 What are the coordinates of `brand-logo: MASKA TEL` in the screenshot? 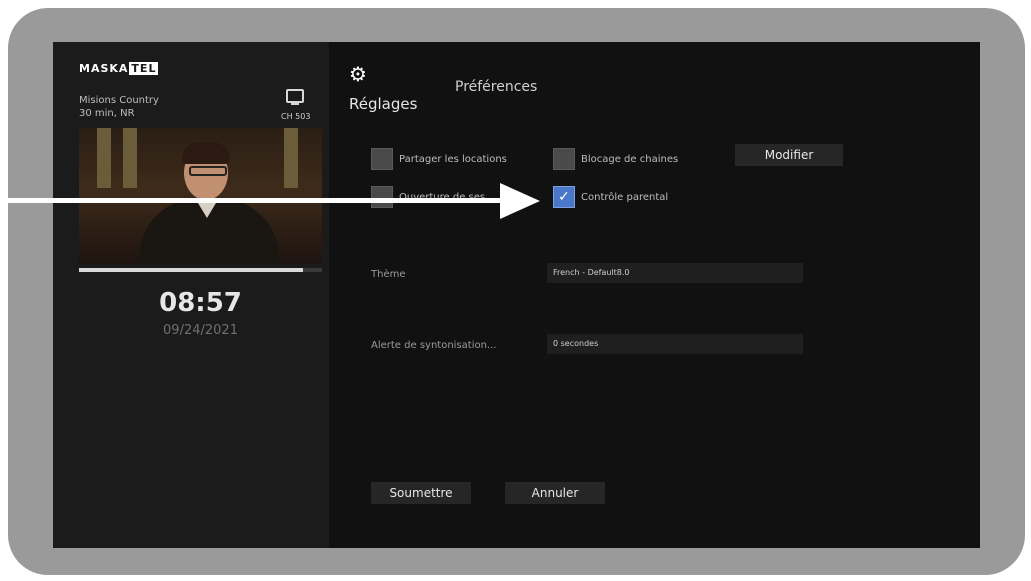 It's located at (119, 68).